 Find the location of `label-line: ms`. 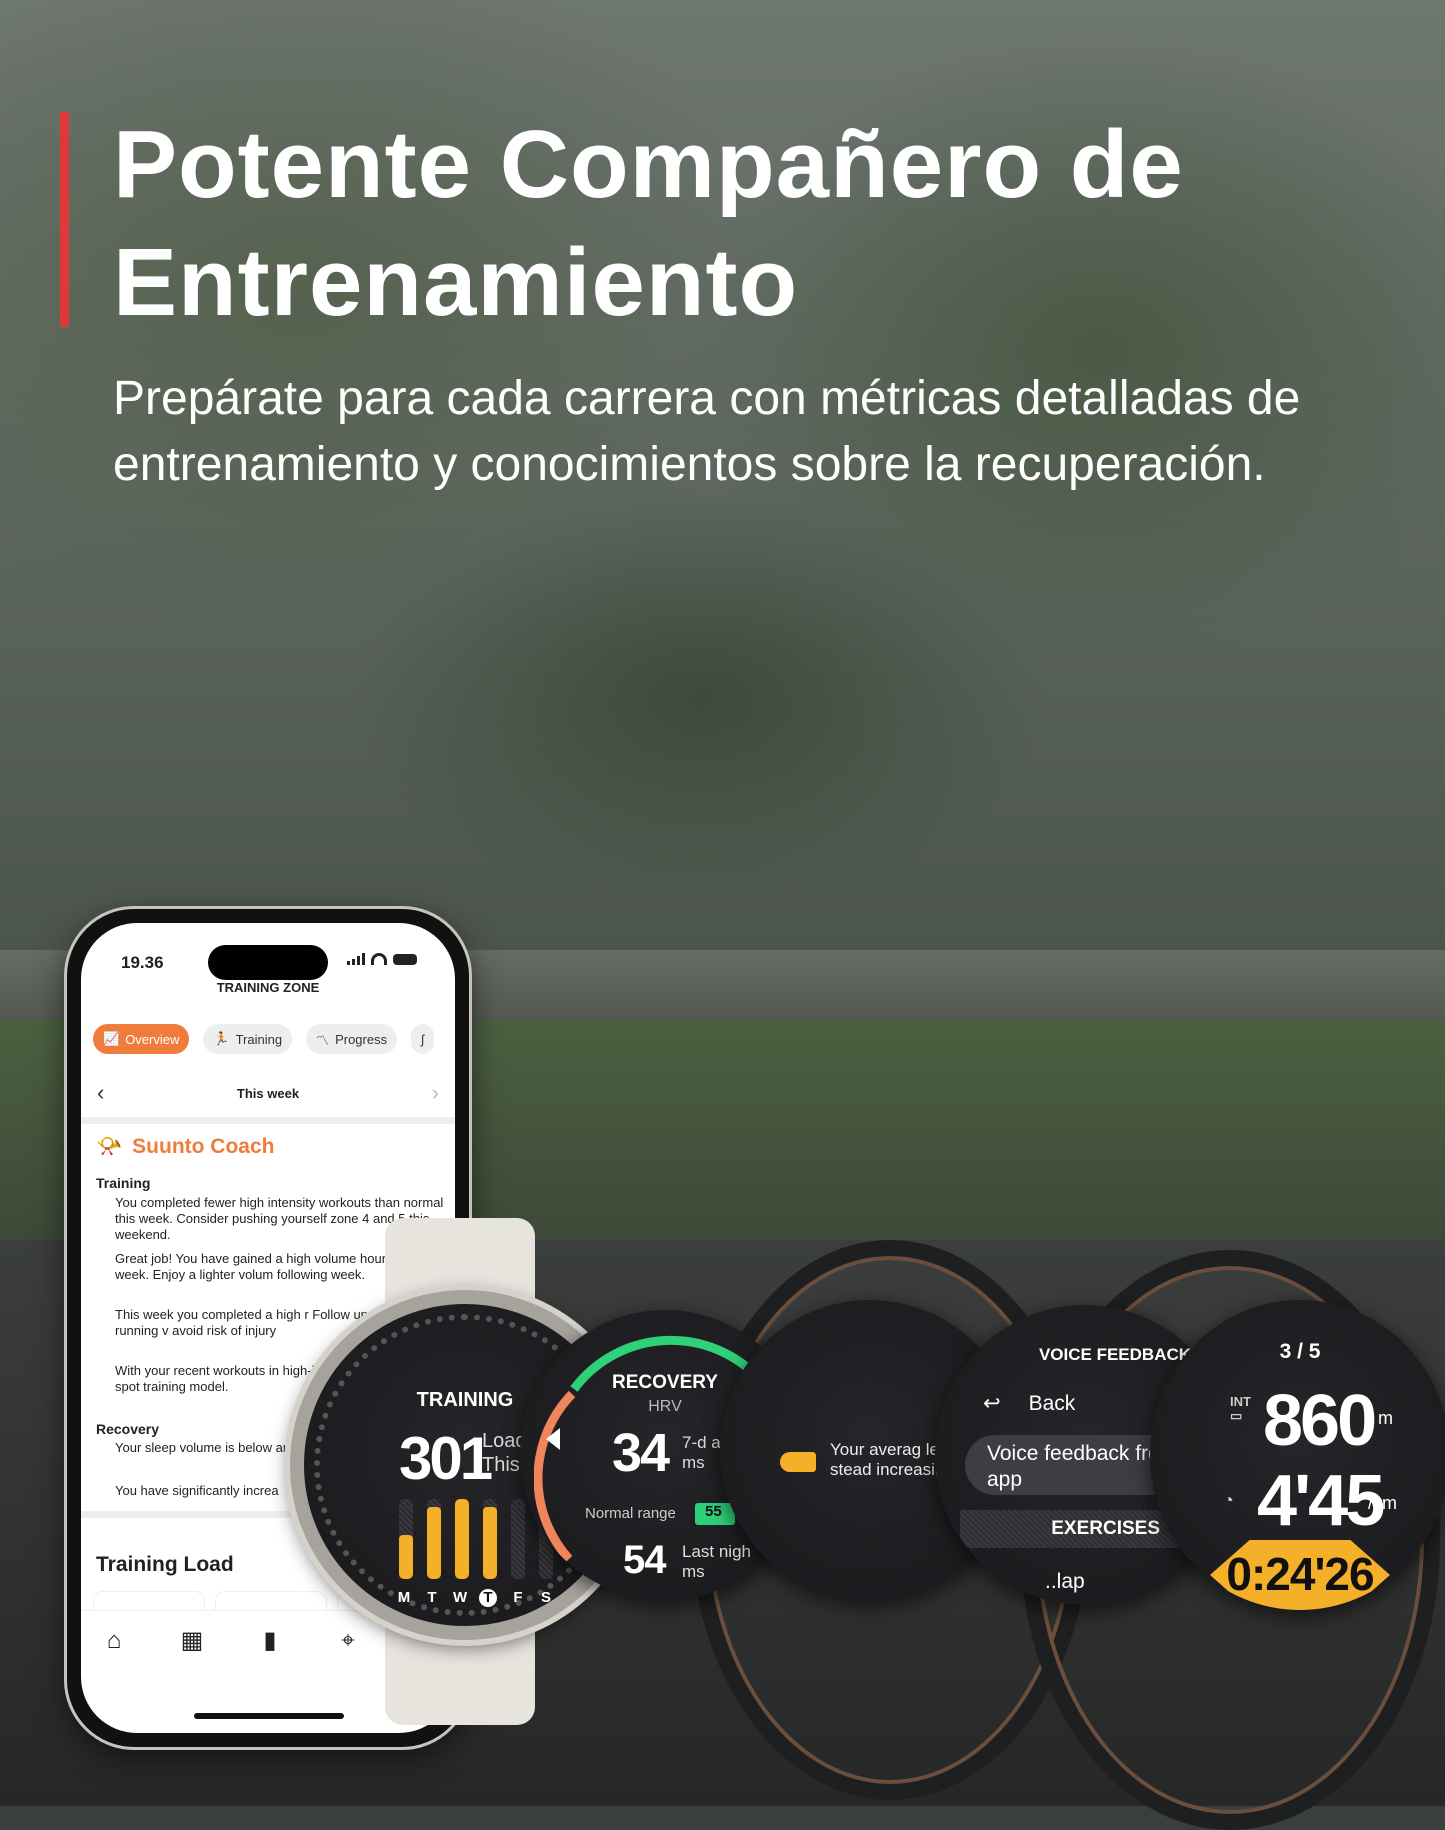

label-line: ms is located at coordinates (693, 1571).